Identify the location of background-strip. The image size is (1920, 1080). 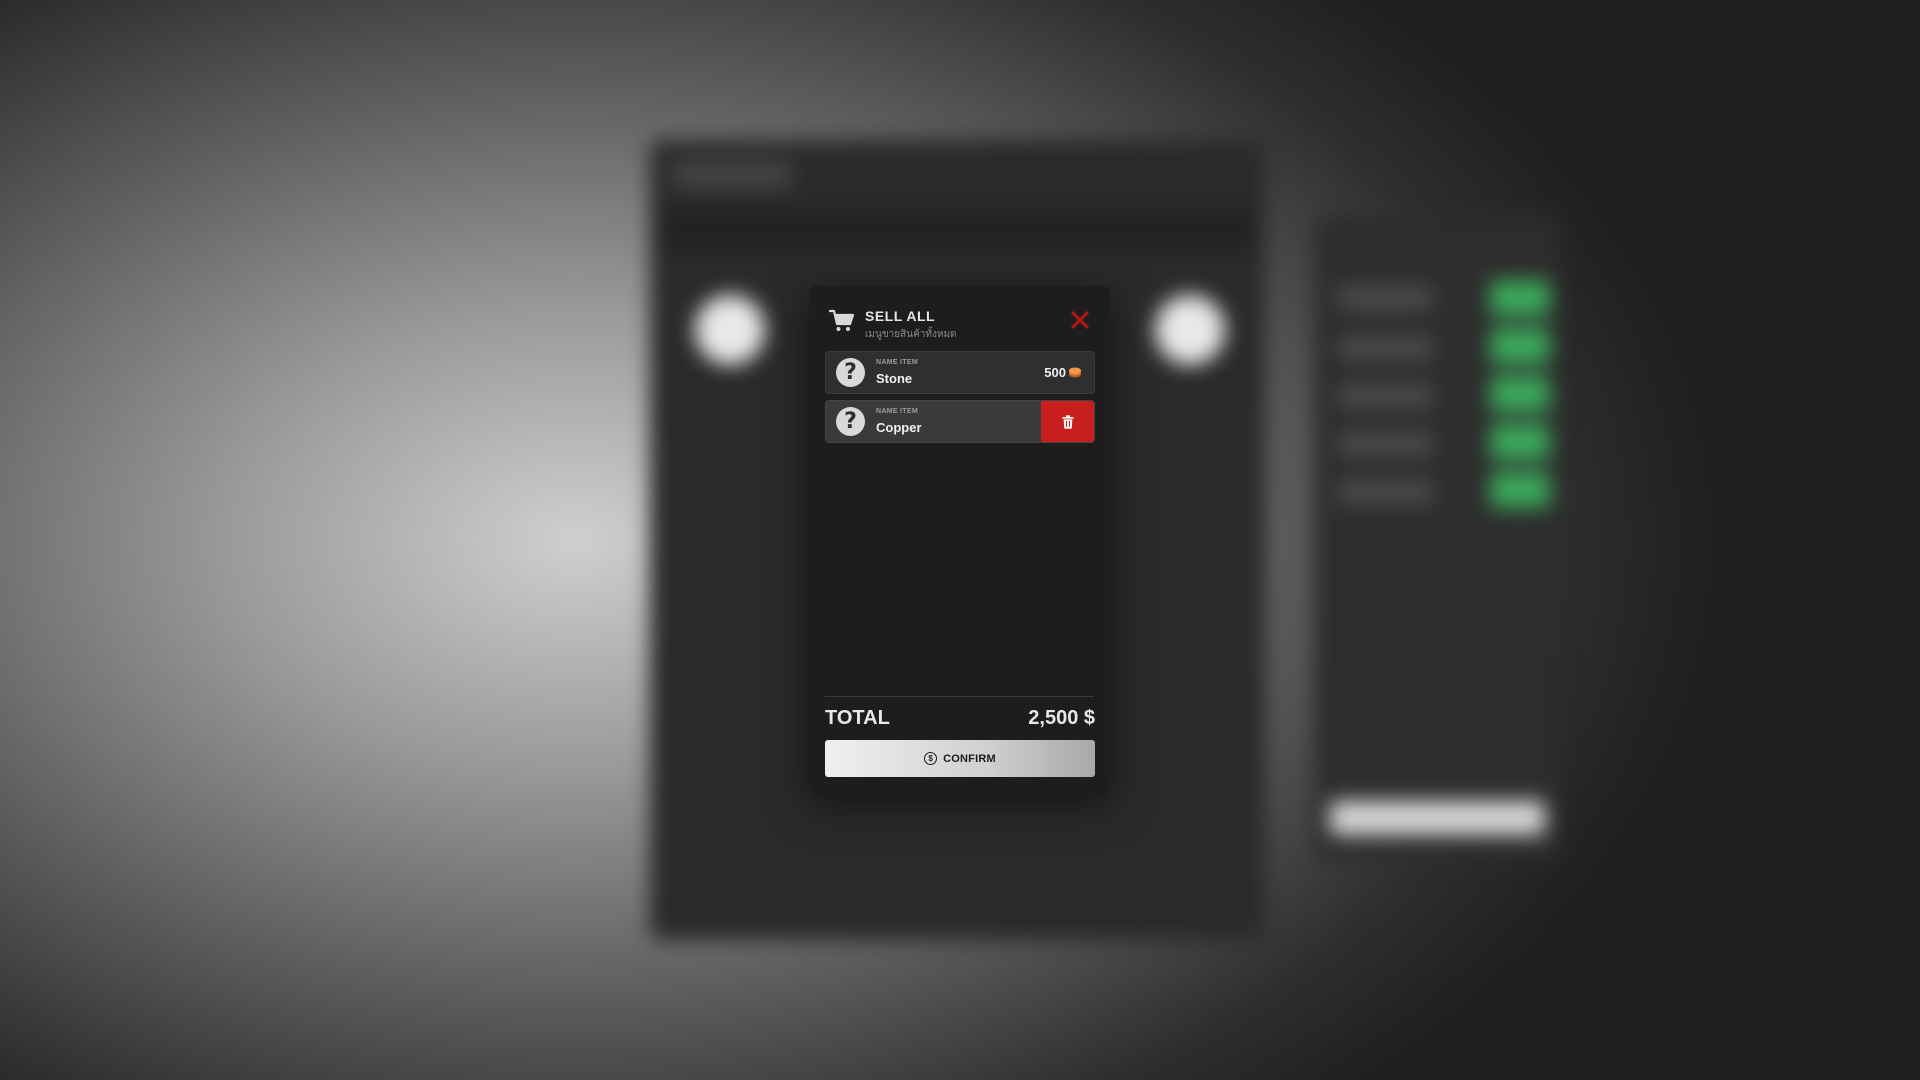
(957, 230).